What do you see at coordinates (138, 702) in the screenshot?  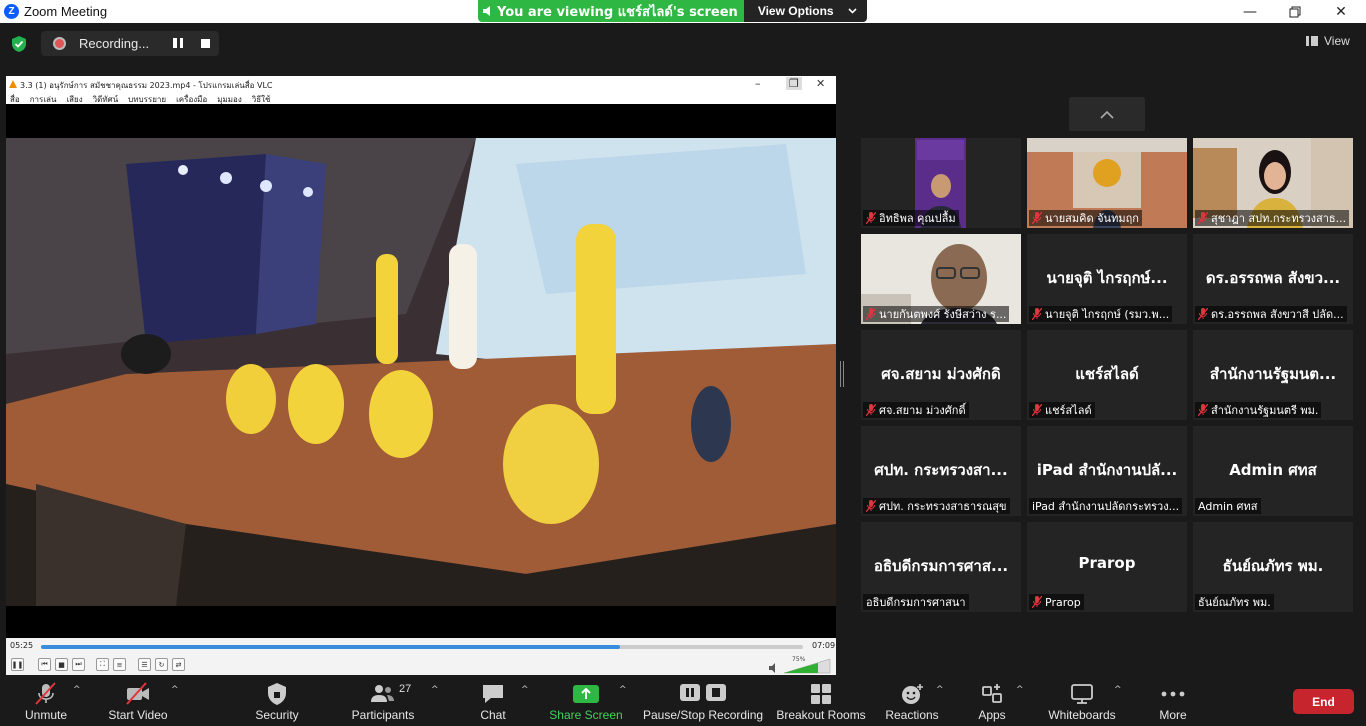 I see `start-video-button: Start Video` at bounding box center [138, 702].